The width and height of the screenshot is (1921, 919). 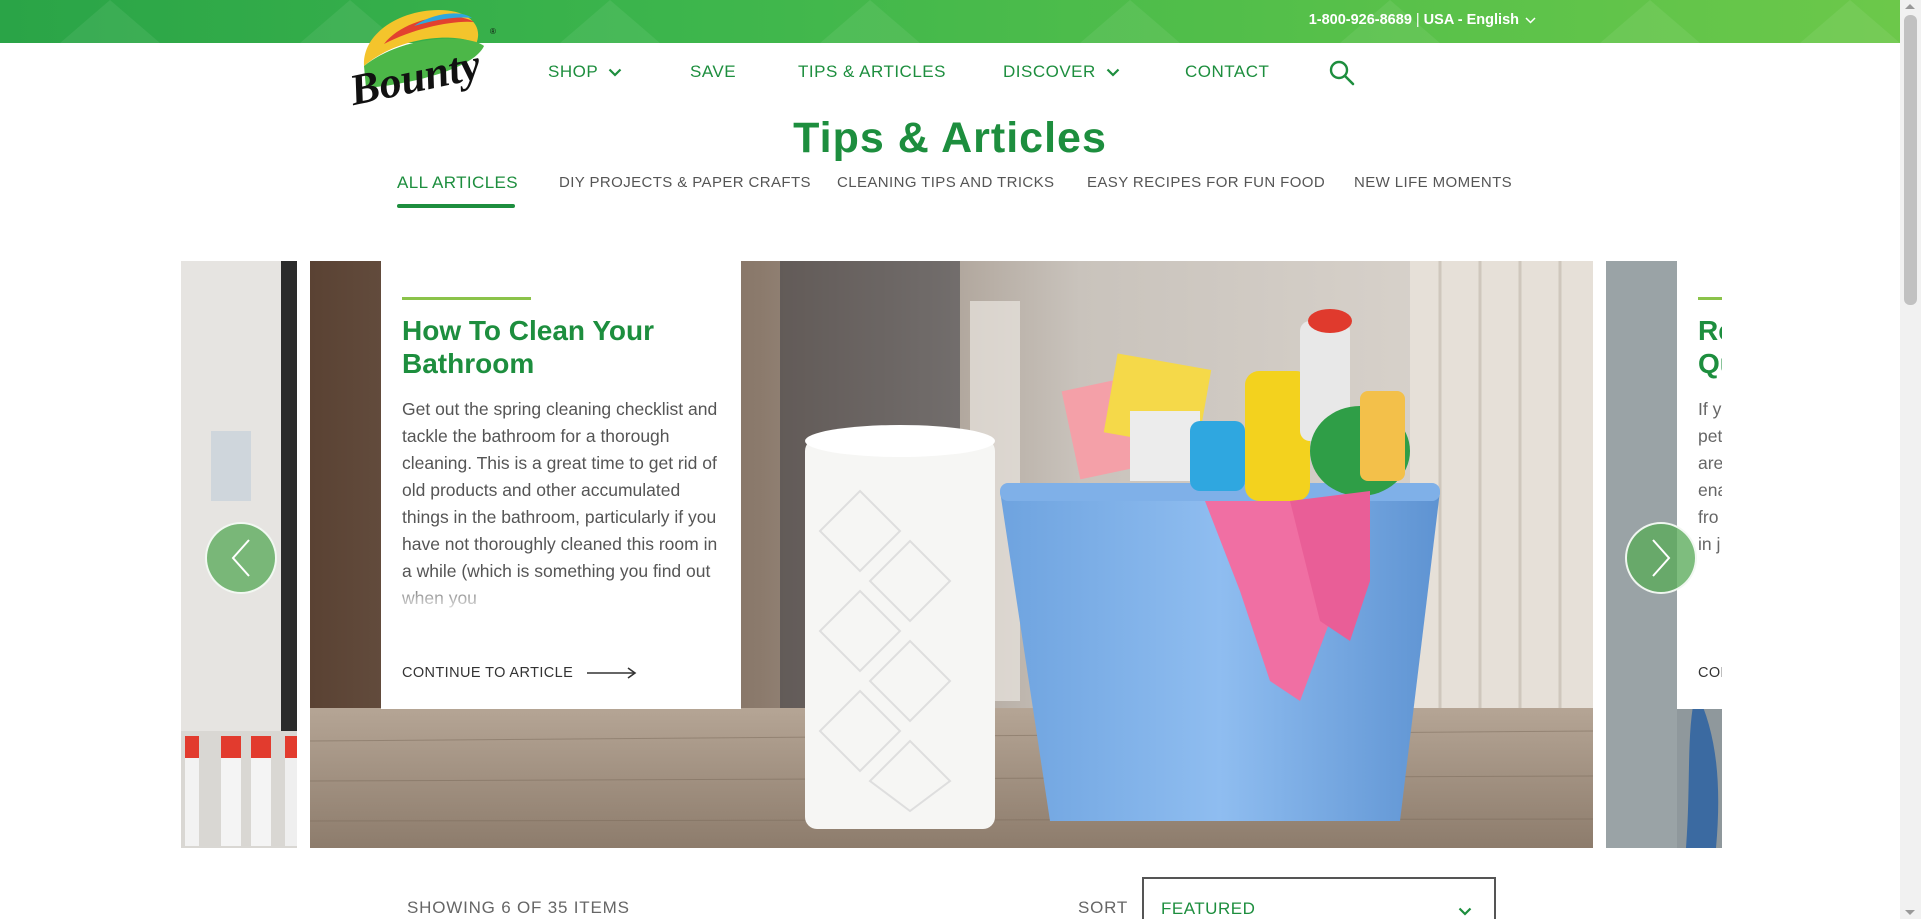 What do you see at coordinates (518, 907) in the screenshot?
I see `item-count: SHOWING 6 OF 35 ITEMS` at bounding box center [518, 907].